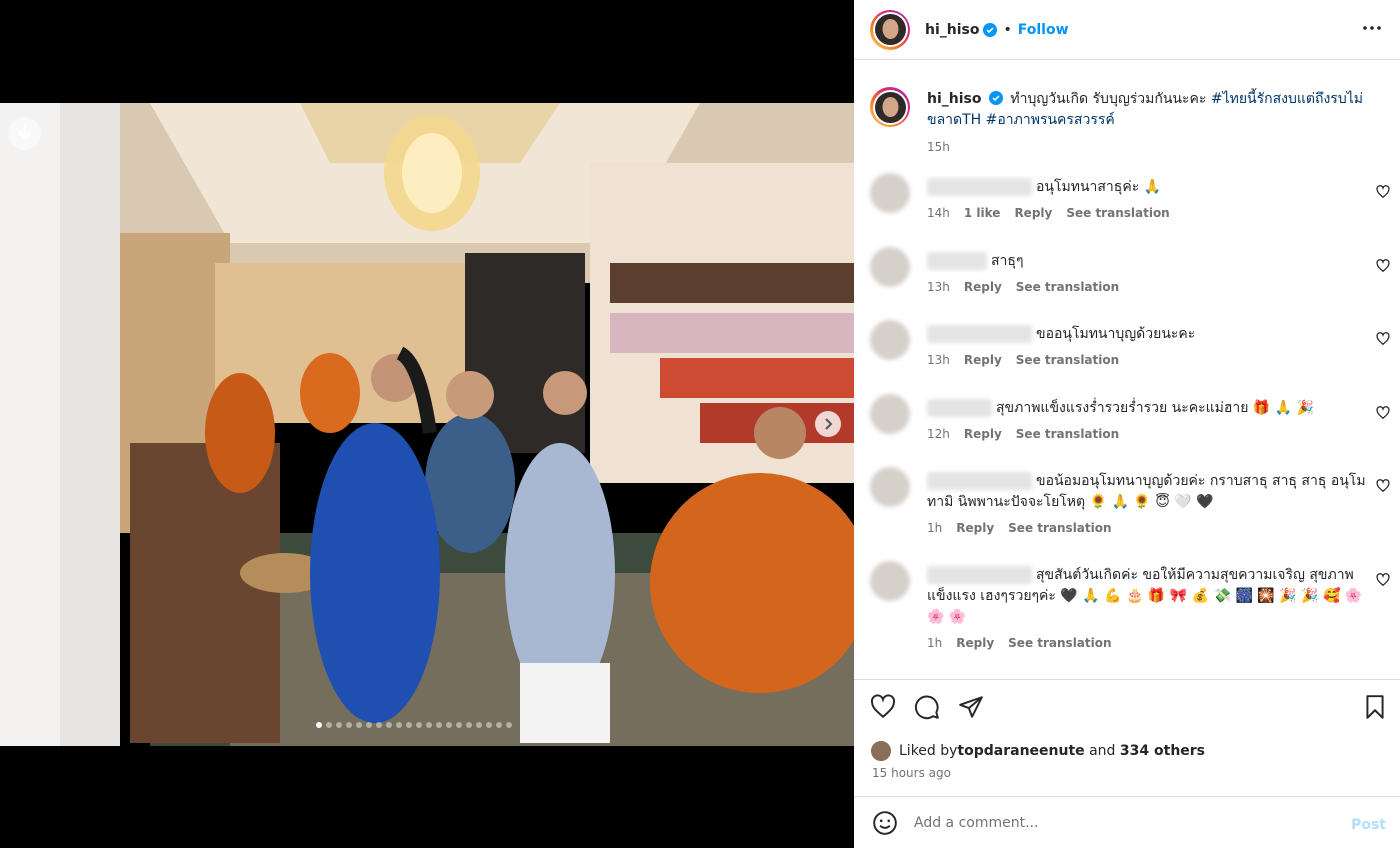 Image resolution: width=1400 pixels, height=848 pixels. Describe the element at coordinates (1110, 99) in the screenshot. I see `caption-body: ทำบุญวันเกิด รับบุญร่วมกันนะคะ` at that location.